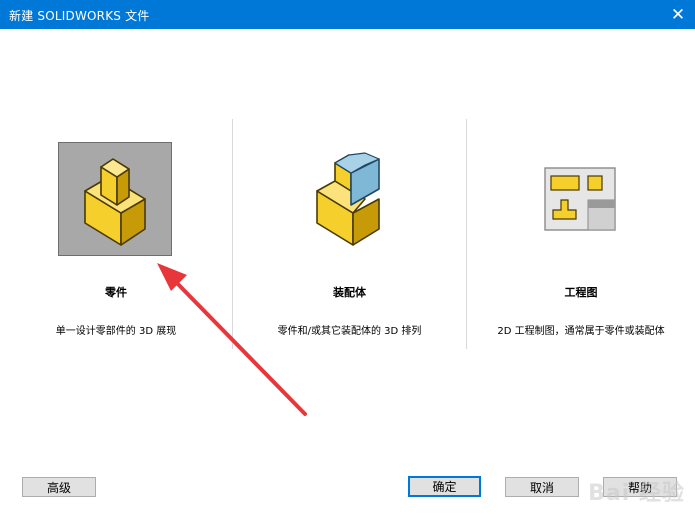 The image size is (695, 521). What do you see at coordinates (79, 16) in the screenshot?
I see `window-title: 新建 SOLIDWORKS 文件` at bounding box center [79, 16].